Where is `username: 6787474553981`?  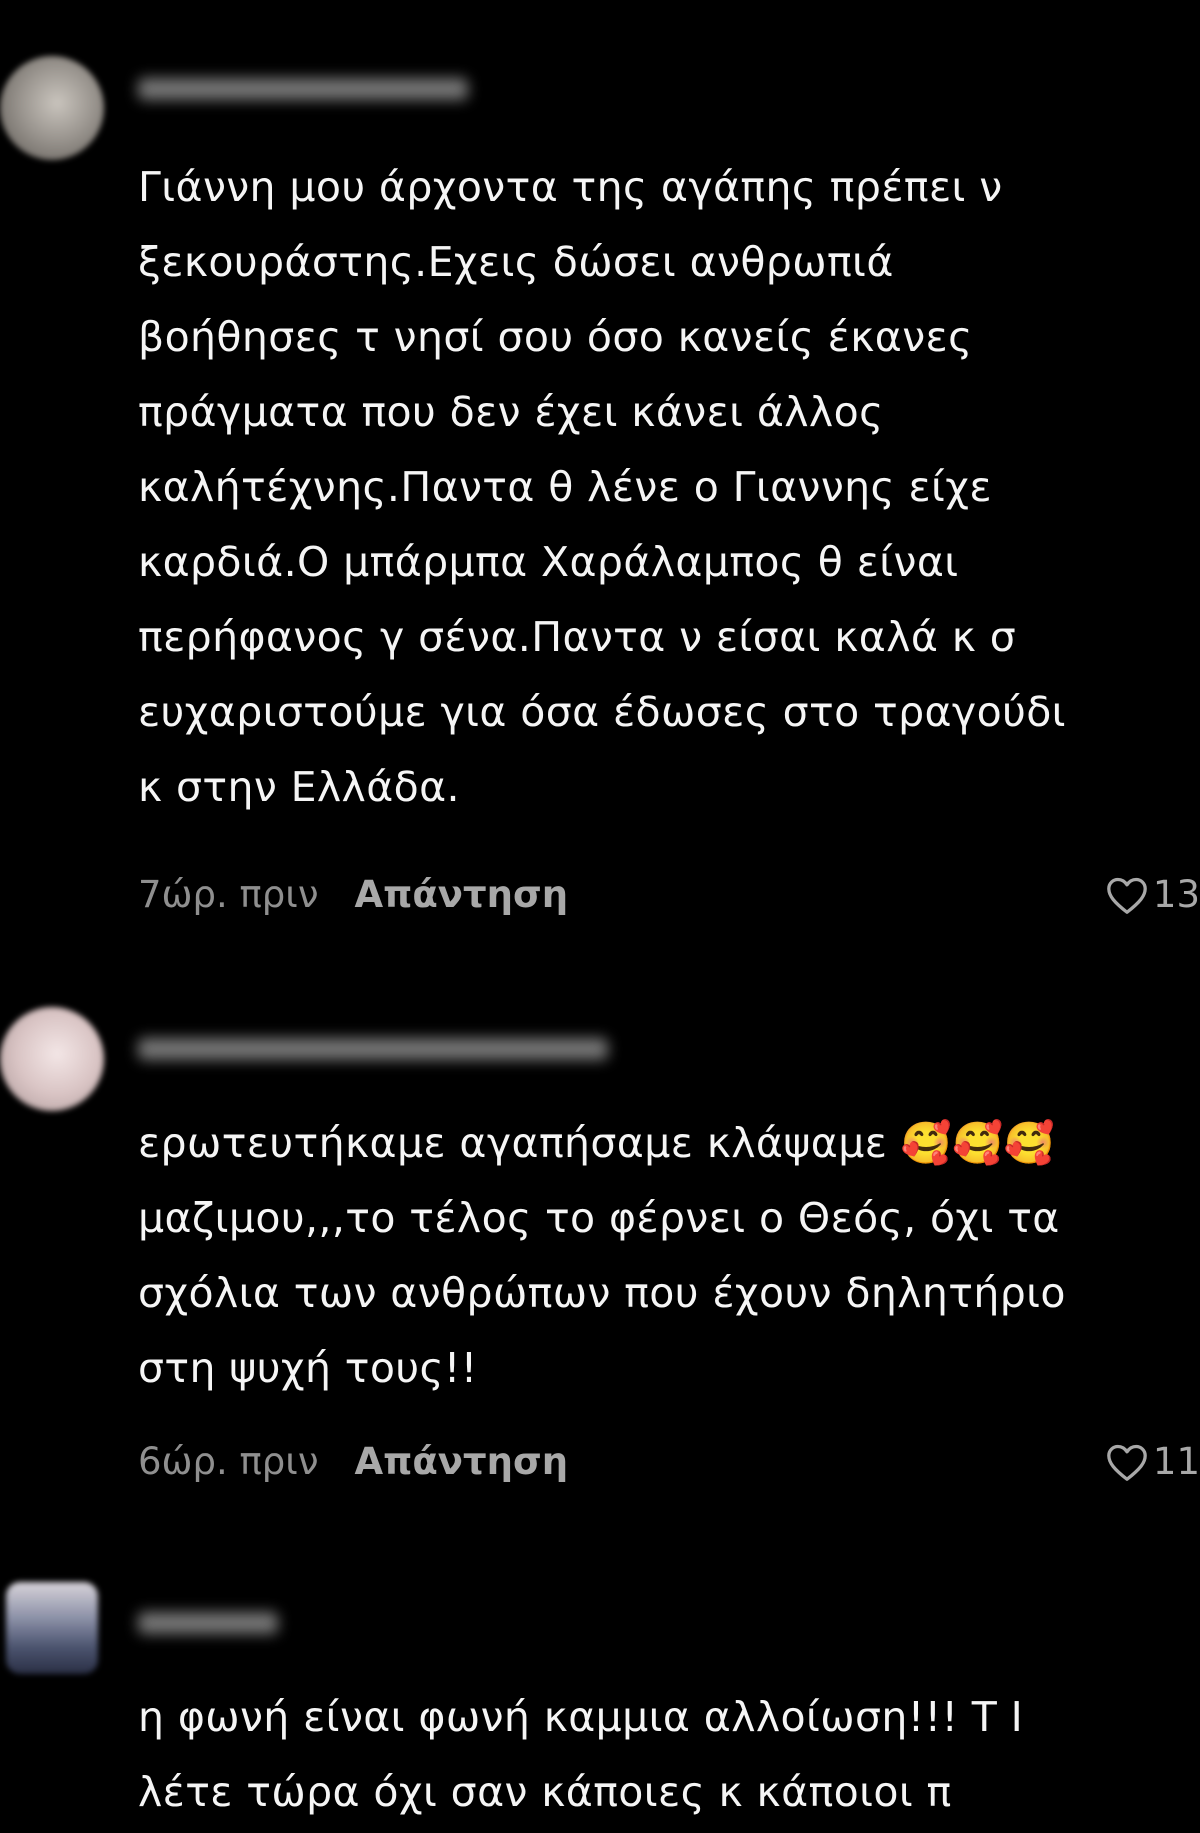 username: 6787474553981 is located at coordinates (303, 89).